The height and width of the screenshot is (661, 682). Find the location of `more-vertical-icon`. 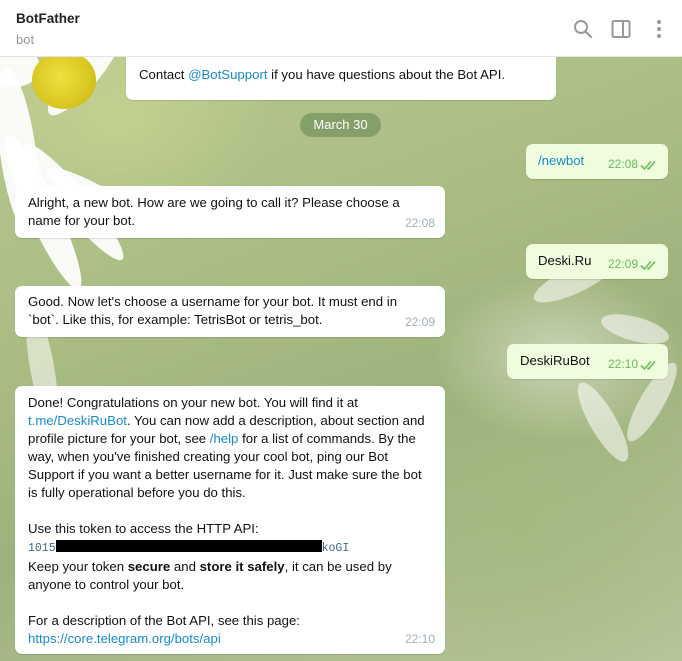

more-vertical-icon is located at coordinates (659, 29).